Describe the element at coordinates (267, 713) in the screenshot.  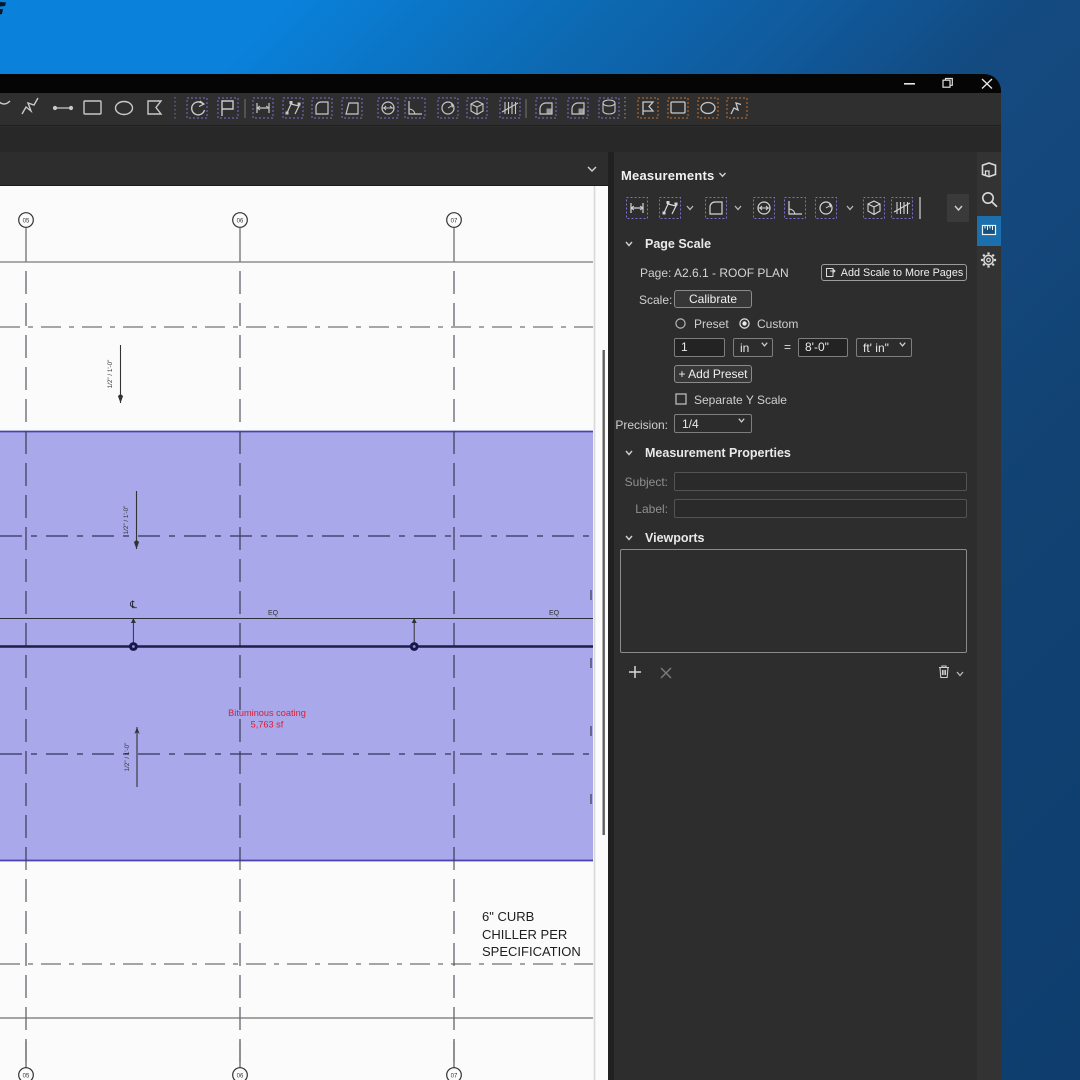
I see `svg-text: Bituminous coating` at that location.